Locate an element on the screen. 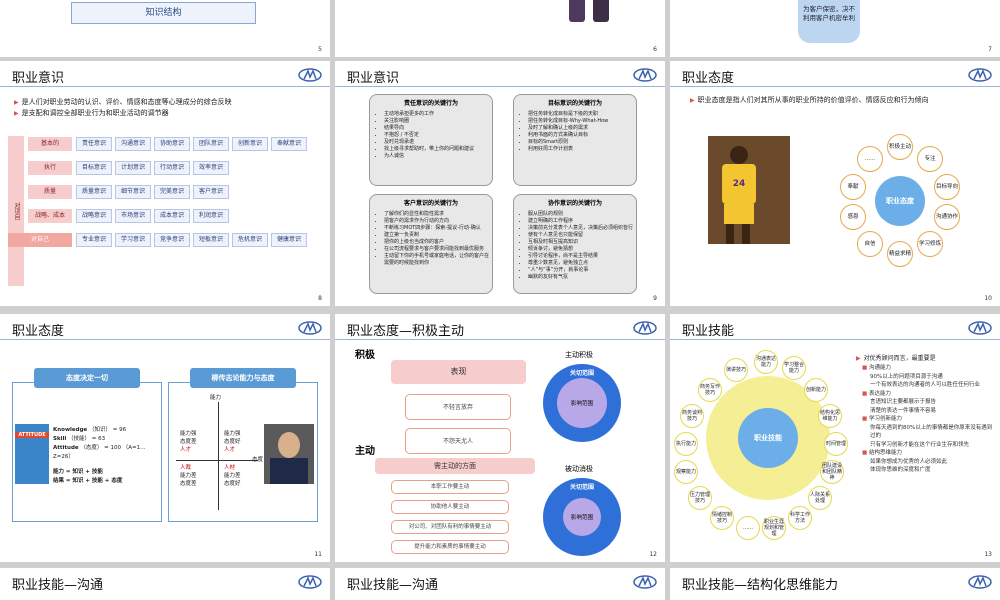  slide-16: 职业技能—结构化思维能力 is located at coordinates (835, 584).